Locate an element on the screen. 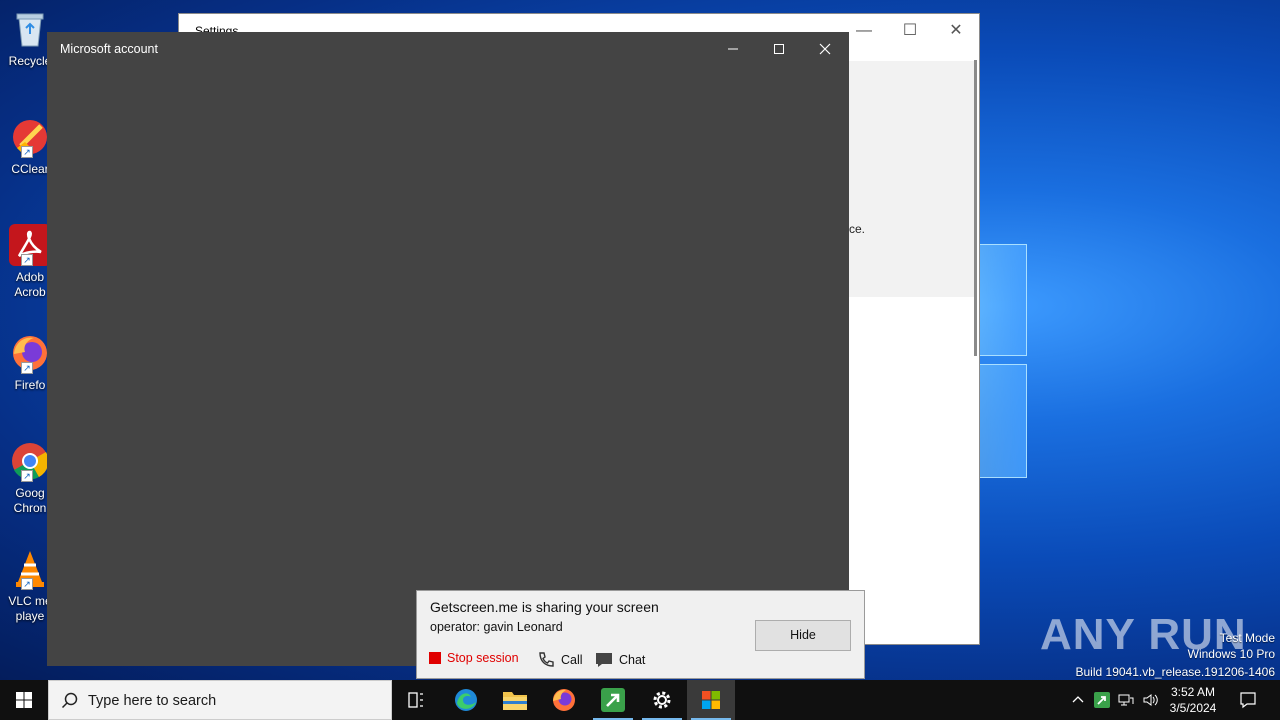 This screenshot has height=720, width=1280. windows-build-label: Build 19041.vb_release.191206-1406 is located at coordinates (1175, 672).